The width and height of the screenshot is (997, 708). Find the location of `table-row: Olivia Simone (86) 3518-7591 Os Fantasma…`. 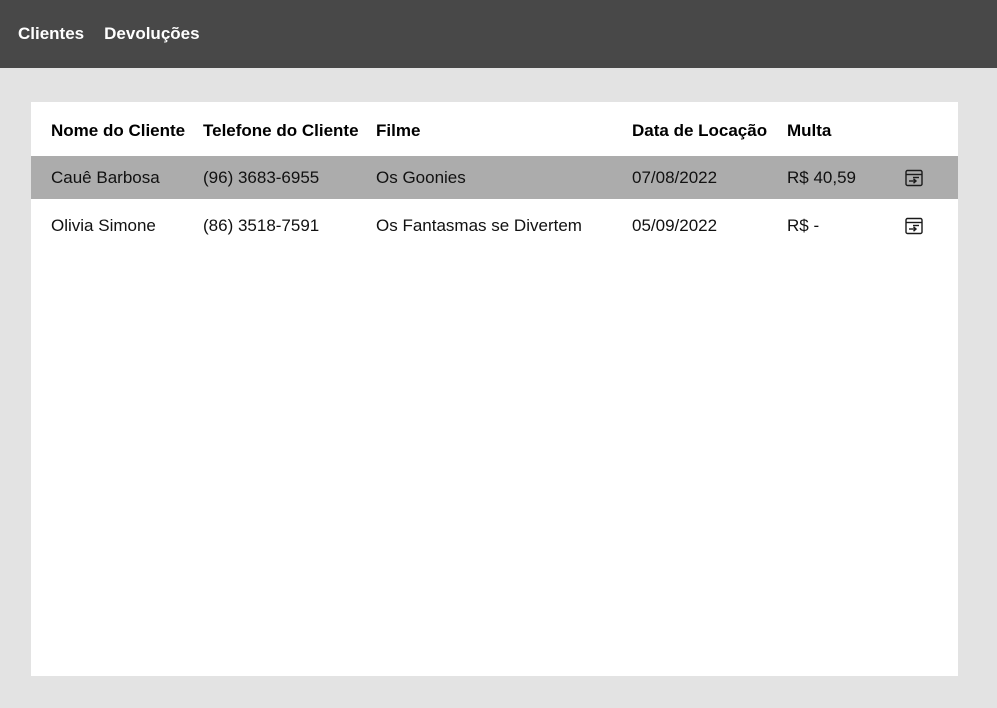

table-row: Olivia Simone (86) 3518-7591 Os Fantasma… is located at coordinates (494, 225).